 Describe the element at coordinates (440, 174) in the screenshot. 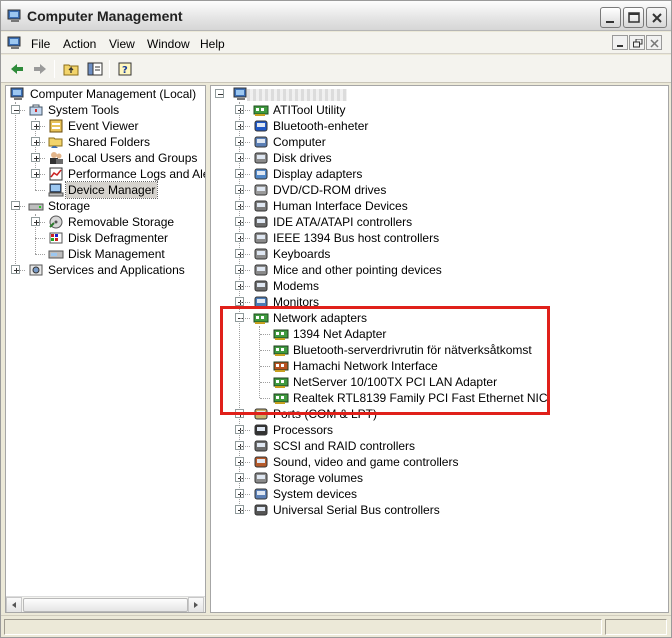

I see `device-tree-item: Display adapters` at that location.